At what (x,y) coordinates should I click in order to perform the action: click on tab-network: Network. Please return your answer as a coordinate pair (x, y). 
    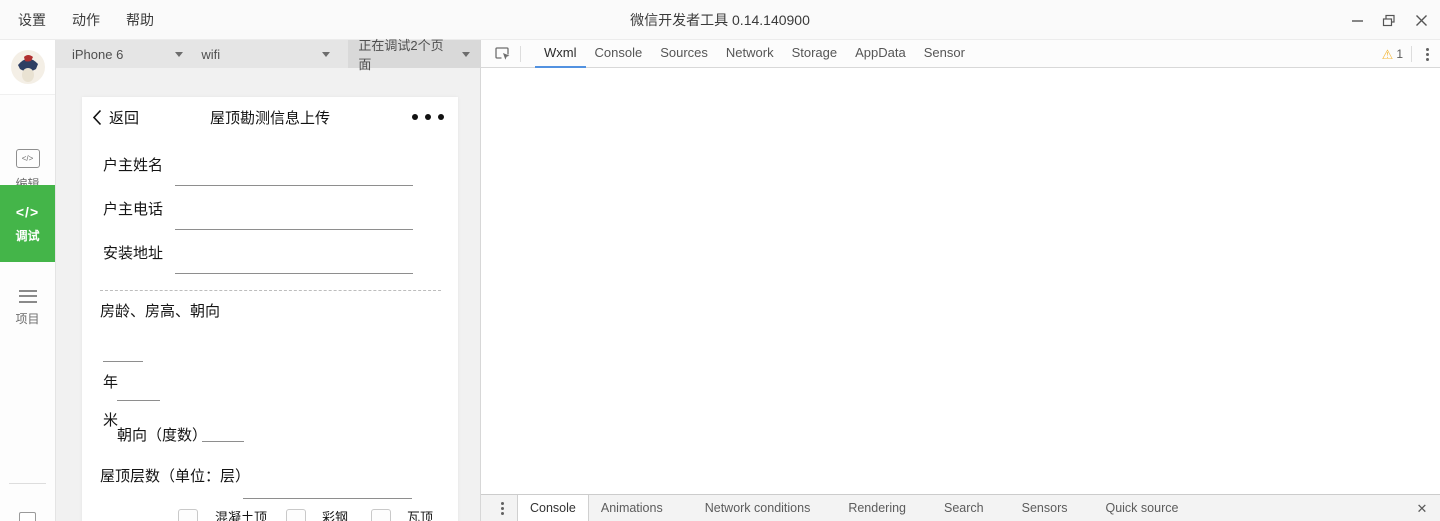
    Looking at the image, I should click on (750, 54).